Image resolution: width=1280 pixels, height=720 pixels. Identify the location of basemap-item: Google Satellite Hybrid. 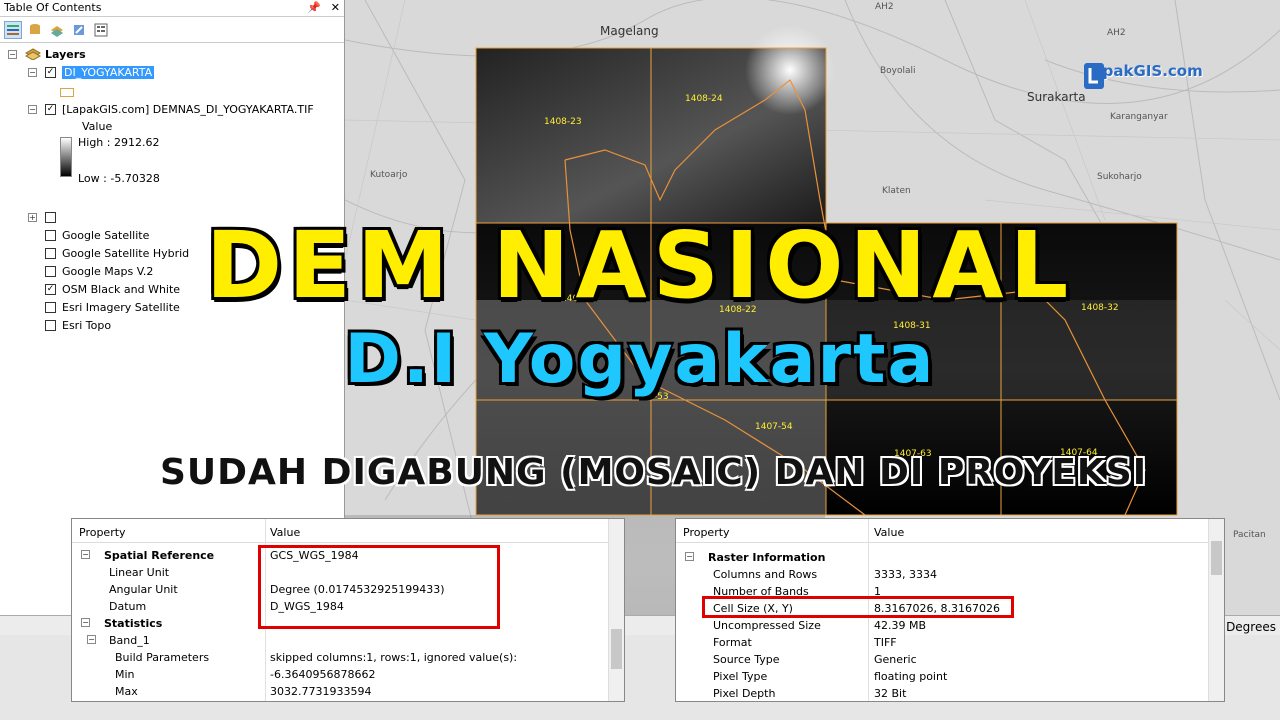
(117, 253).